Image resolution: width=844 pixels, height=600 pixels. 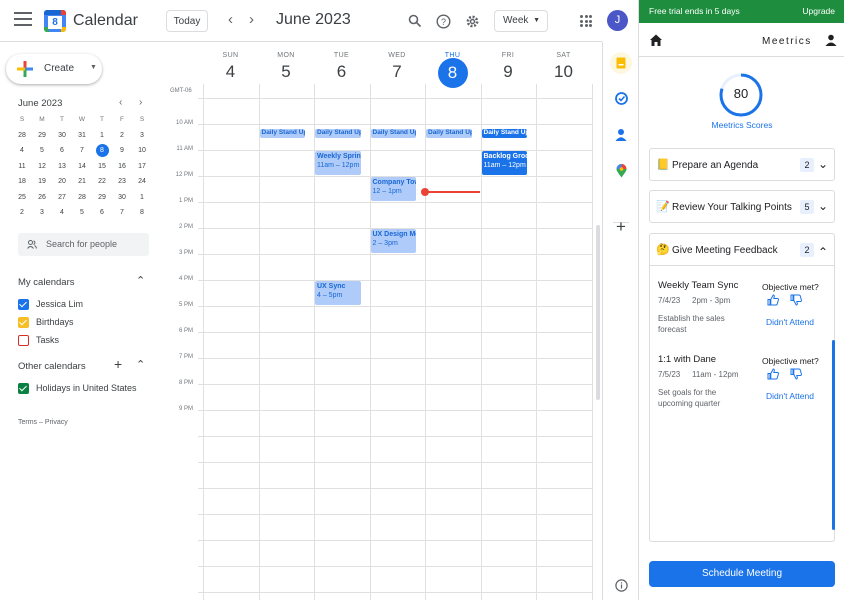 What do you see at coordinates (42, 198) in the screenshot?
I see `mini-day: 26` at bounding box center [42, 198].